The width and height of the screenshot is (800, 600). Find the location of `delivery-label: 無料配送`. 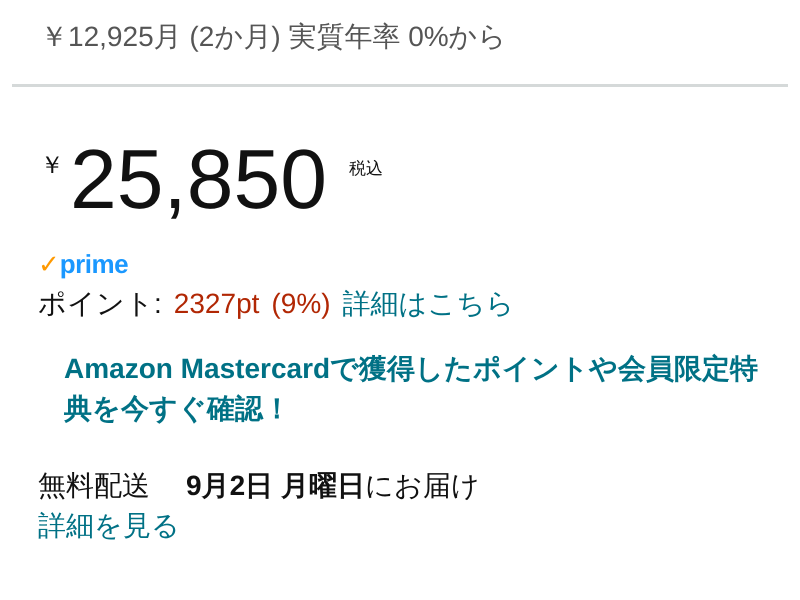

delivery-label: 無料配送 is located at coordinates (94, 486).